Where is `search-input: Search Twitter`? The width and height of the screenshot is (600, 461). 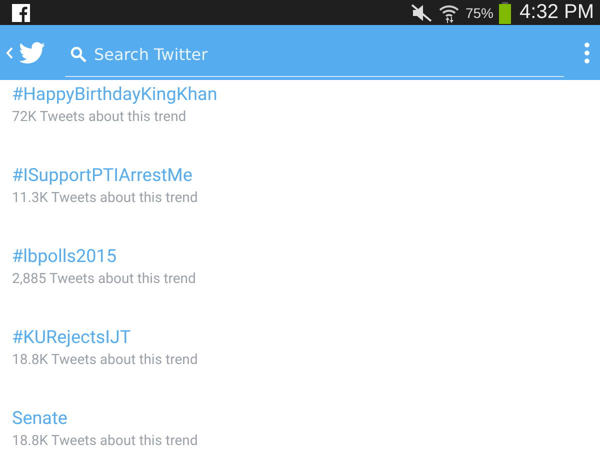
search-input: Search Twitter is located at coordinates (329, 54).